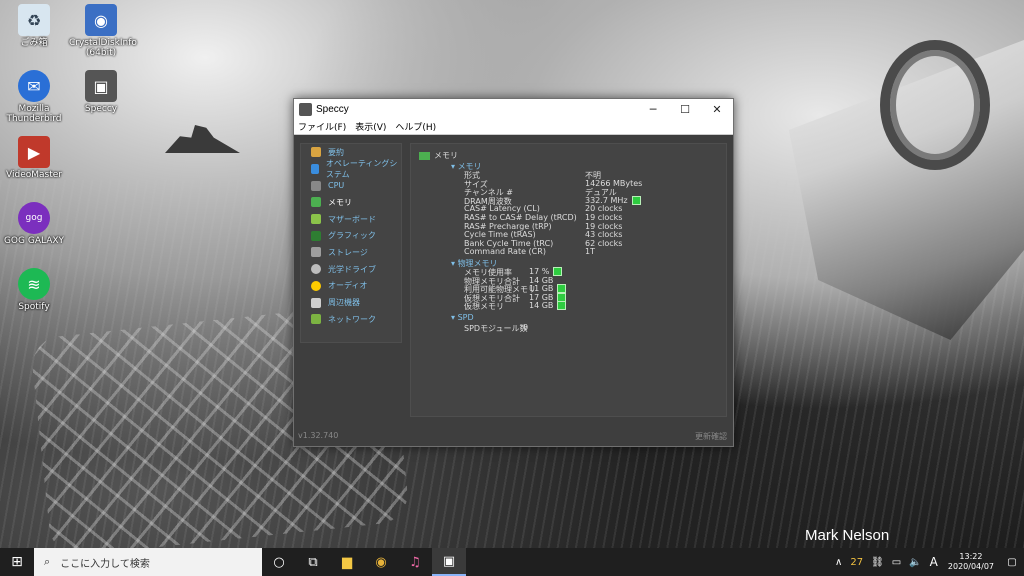 This screenshot has height=576, width=1024. What do you see at coordinates (316, 235) in the screenshot?
I see `monitor-icon` at bounding box center [316, 235].